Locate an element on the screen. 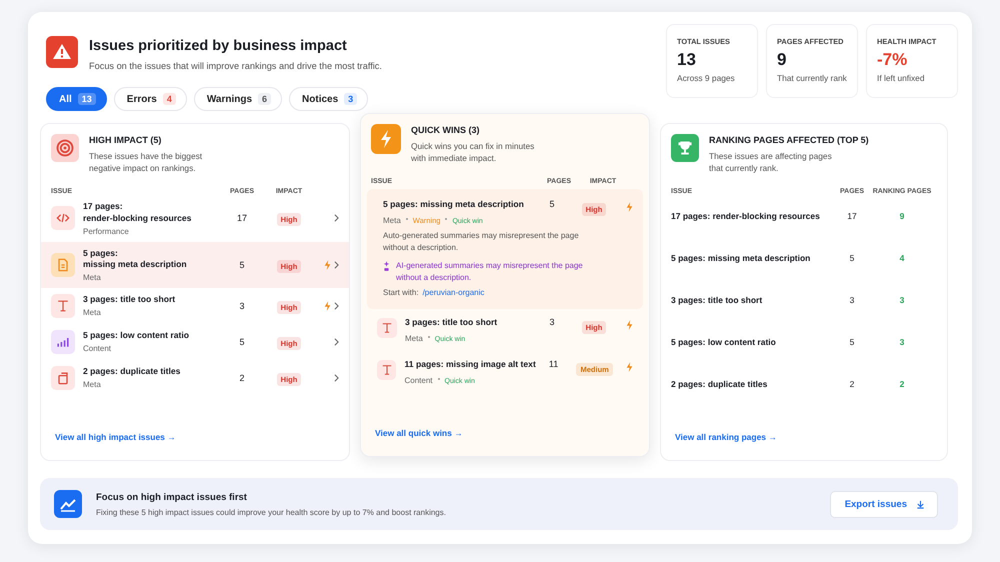 This screenshot has height=562, width=1000. page-link: /peruvian-organic is located at coordinates (453, 293).